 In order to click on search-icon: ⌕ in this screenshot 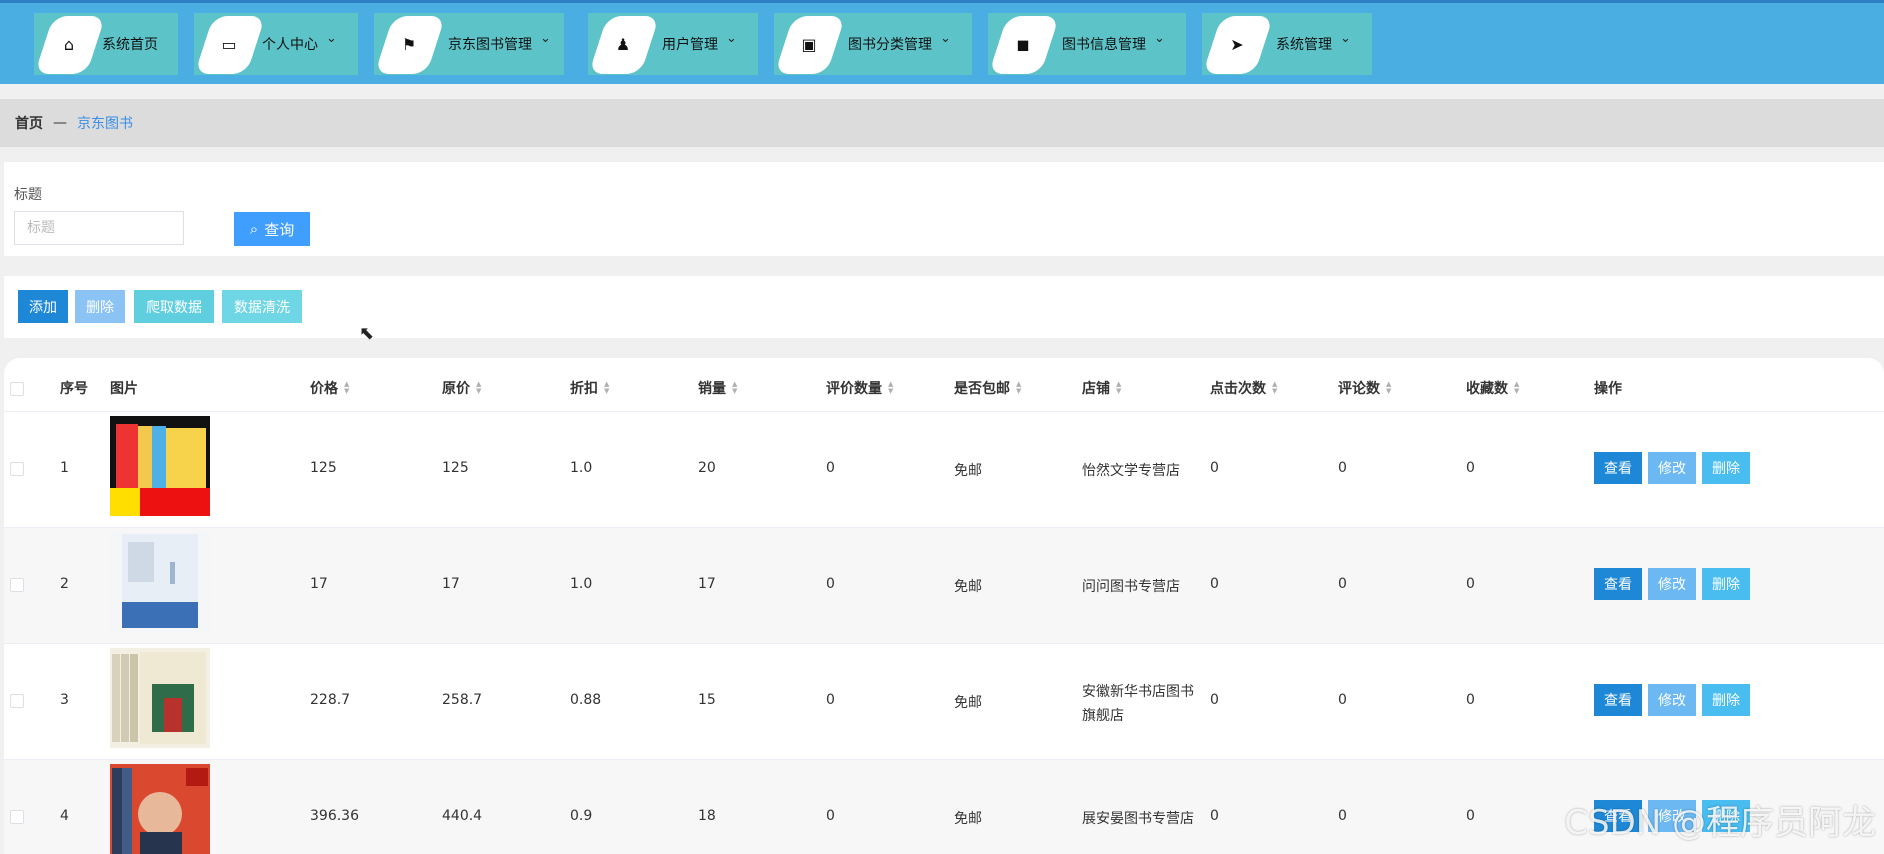, I will do `click(254, 229)`.